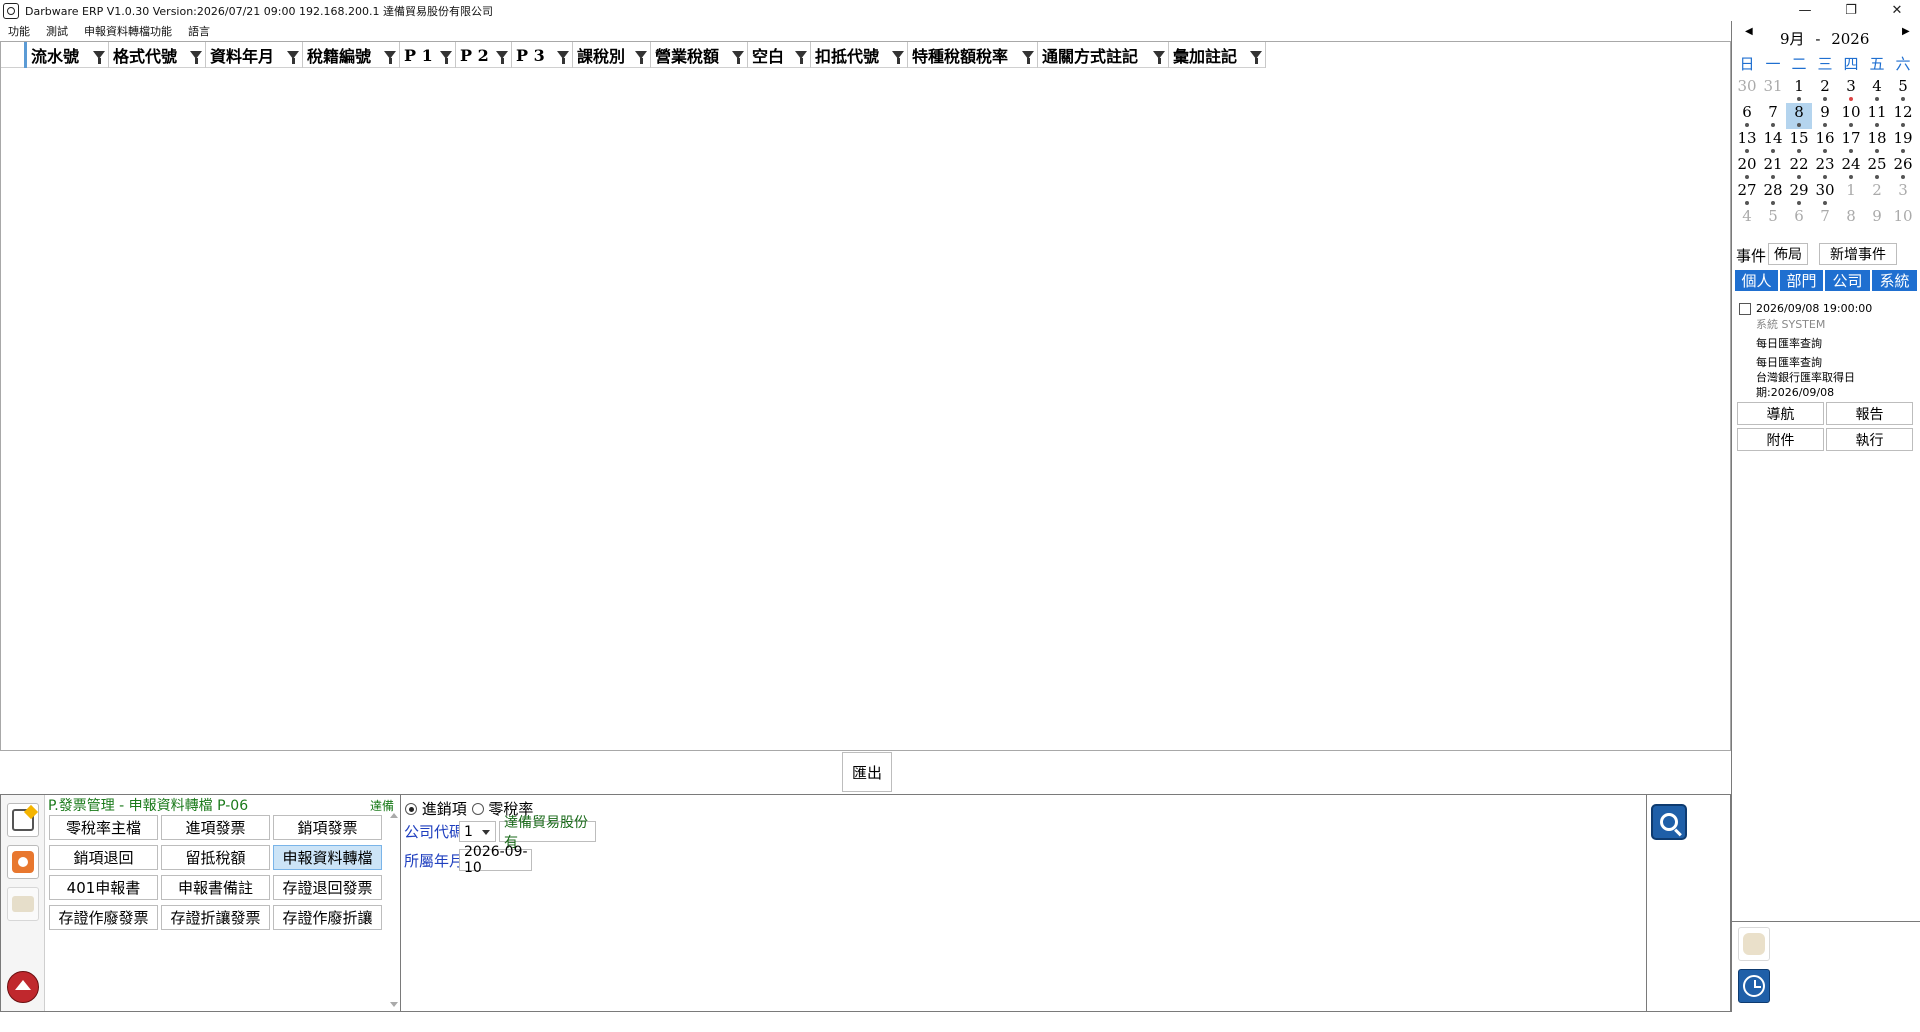  Describe the element at coordinates (1801, 280) in the screenshot. I see `tab-department: 部門` at that location.